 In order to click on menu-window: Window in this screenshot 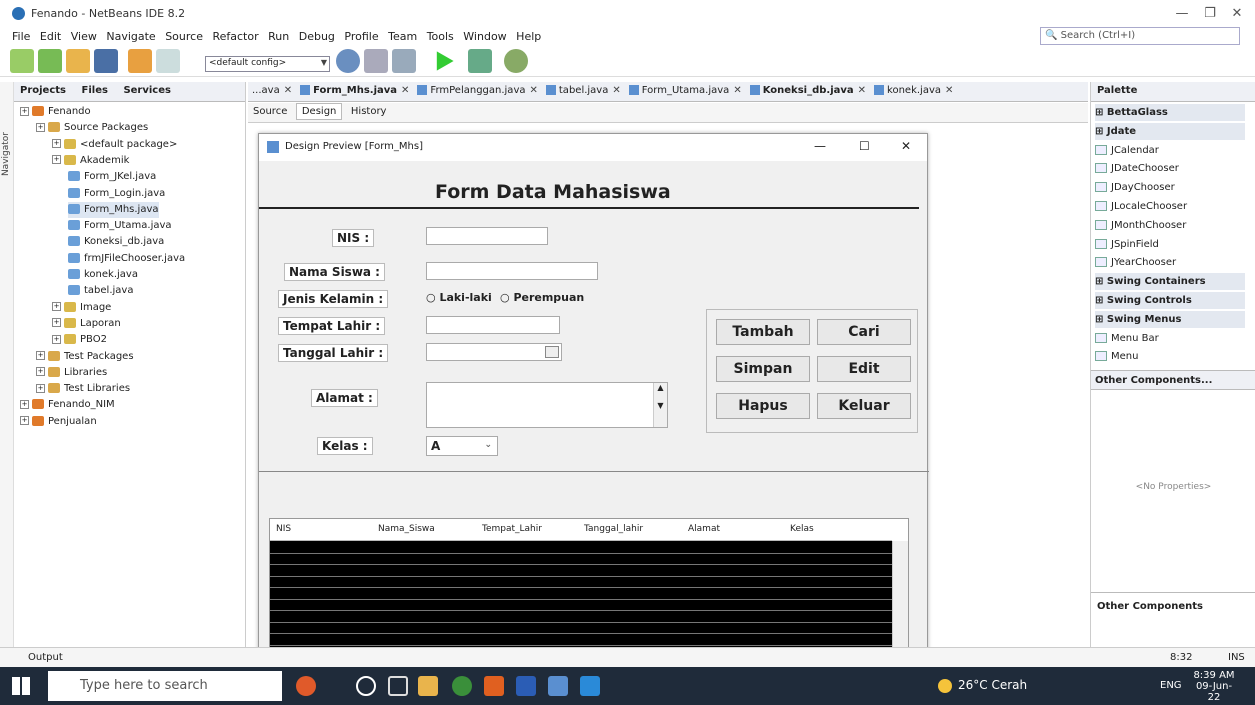, I will do `click(484, 36)`.